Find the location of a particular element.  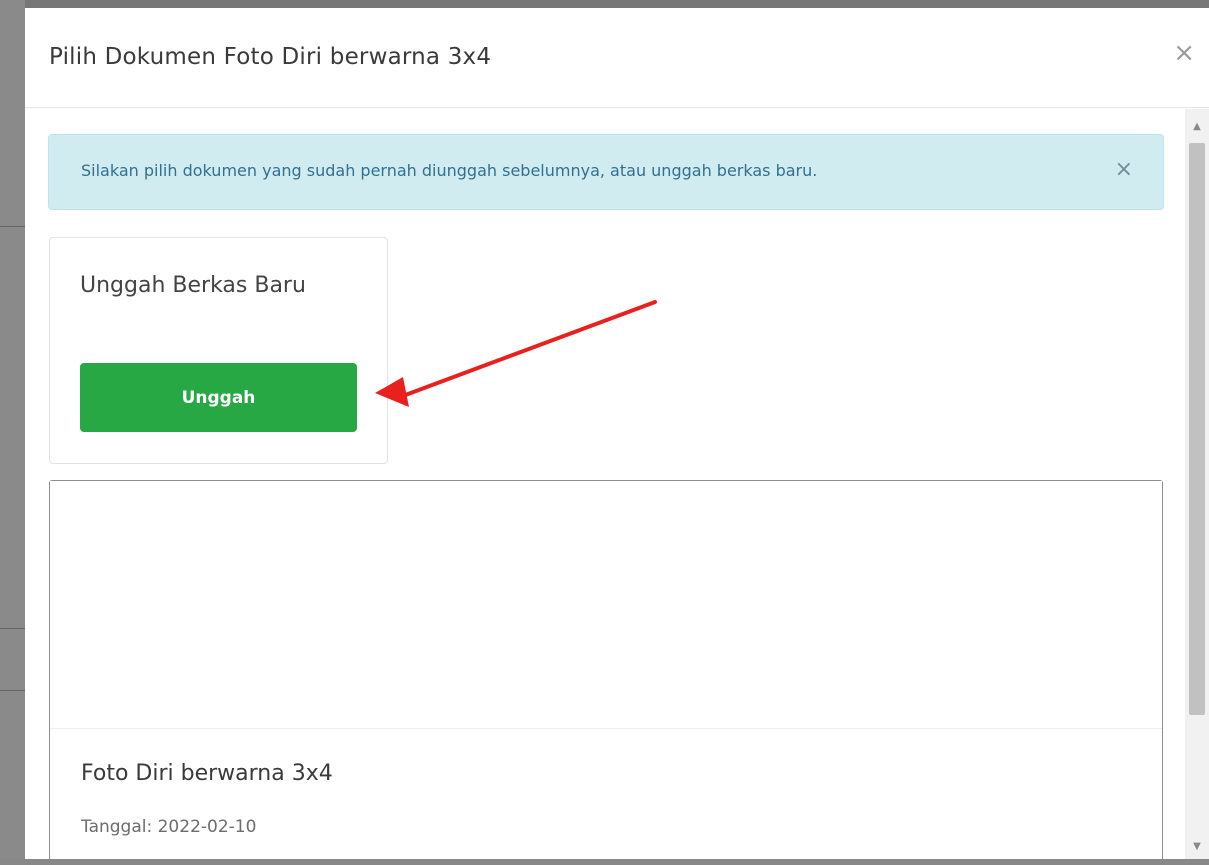

background-page is located at coordinates (12, 432).